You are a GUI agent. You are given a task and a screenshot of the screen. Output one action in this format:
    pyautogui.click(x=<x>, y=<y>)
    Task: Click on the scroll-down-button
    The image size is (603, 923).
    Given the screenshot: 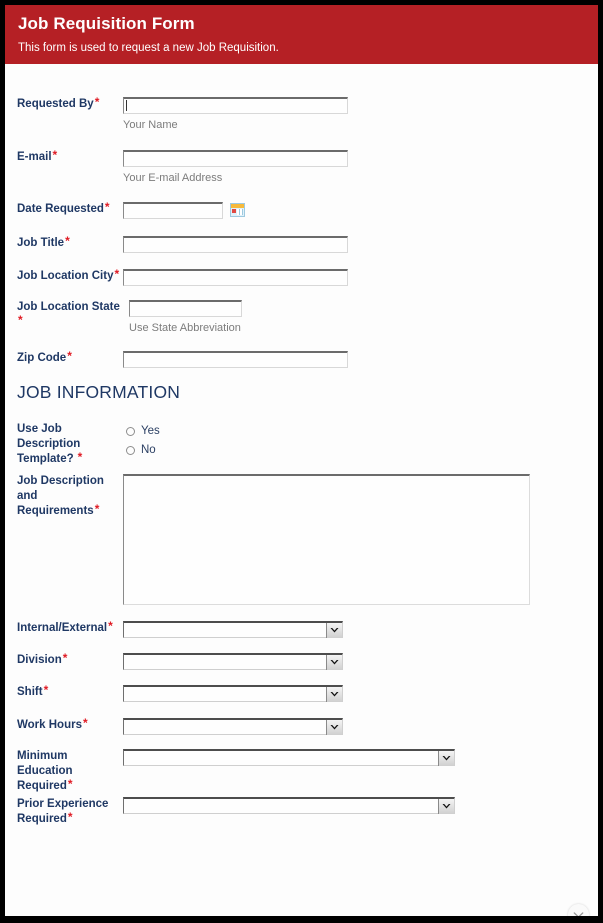 What is the action you would take?
    pyautogui.click(x=578, y=910)
    